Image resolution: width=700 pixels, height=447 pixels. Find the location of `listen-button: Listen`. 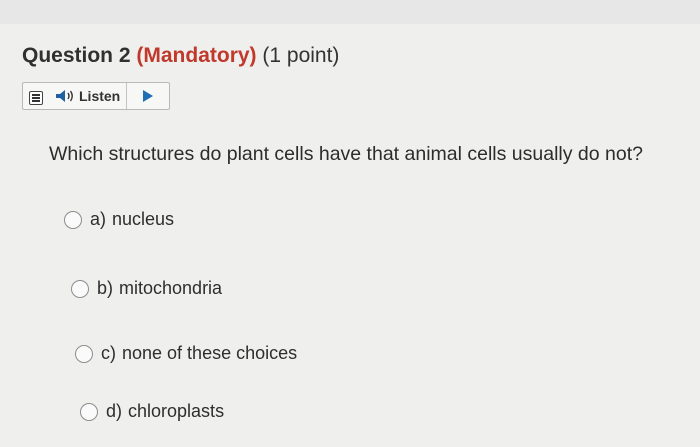

listen-button: Listen is located at coordinates (87, 96).